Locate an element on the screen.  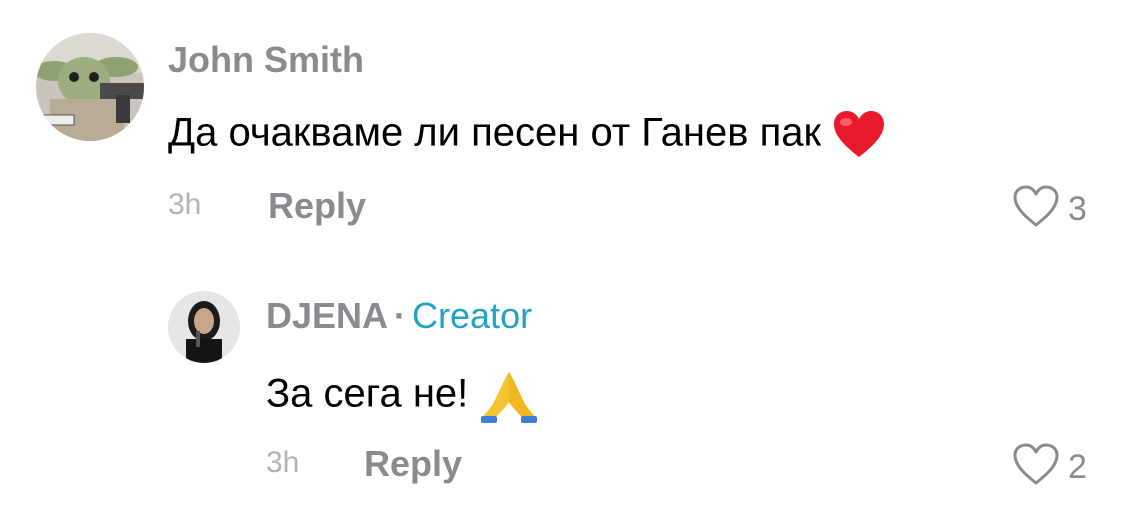
reply-text: За сега не! is located at coordinates (402, 396).